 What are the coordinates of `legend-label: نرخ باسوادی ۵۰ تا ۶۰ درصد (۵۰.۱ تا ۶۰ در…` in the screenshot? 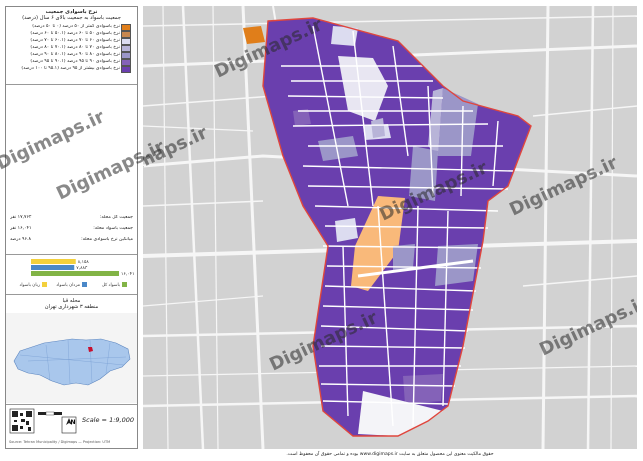 It's located at (75, 33).